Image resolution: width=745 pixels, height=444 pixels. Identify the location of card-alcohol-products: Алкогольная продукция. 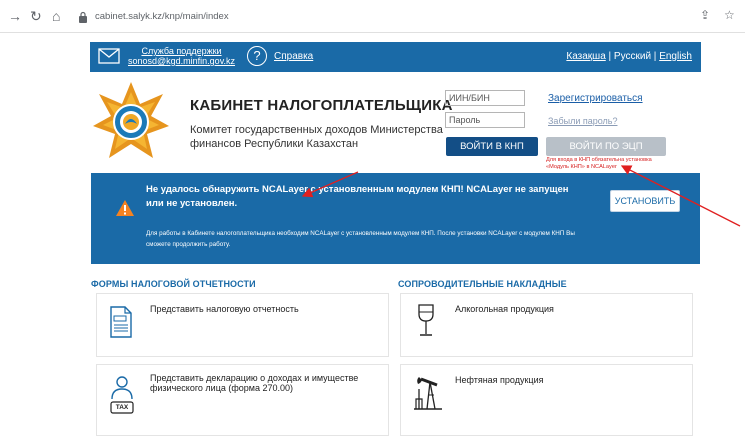
(546, 325).